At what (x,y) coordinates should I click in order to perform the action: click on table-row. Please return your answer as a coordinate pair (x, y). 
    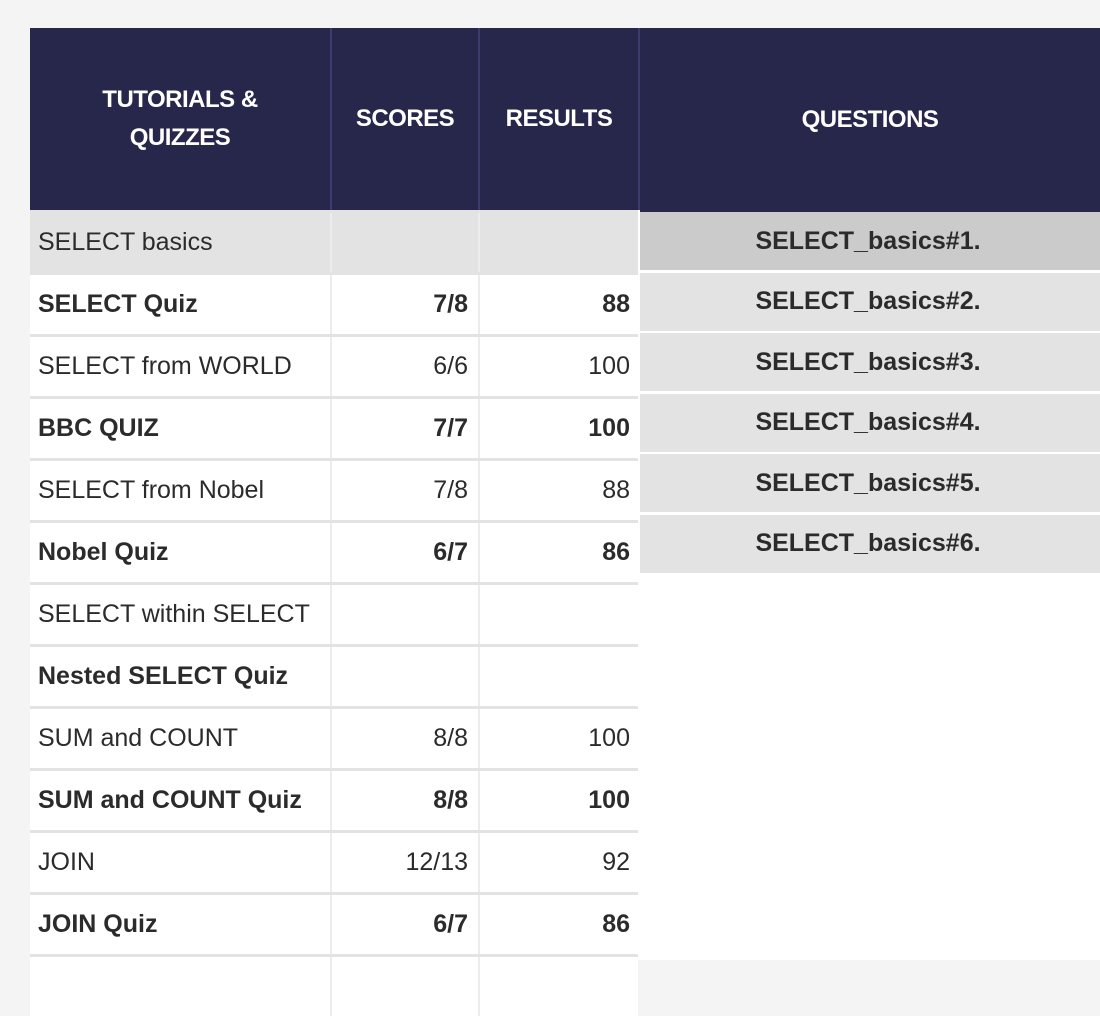
    Looking at the image, I should click on (334, 985).